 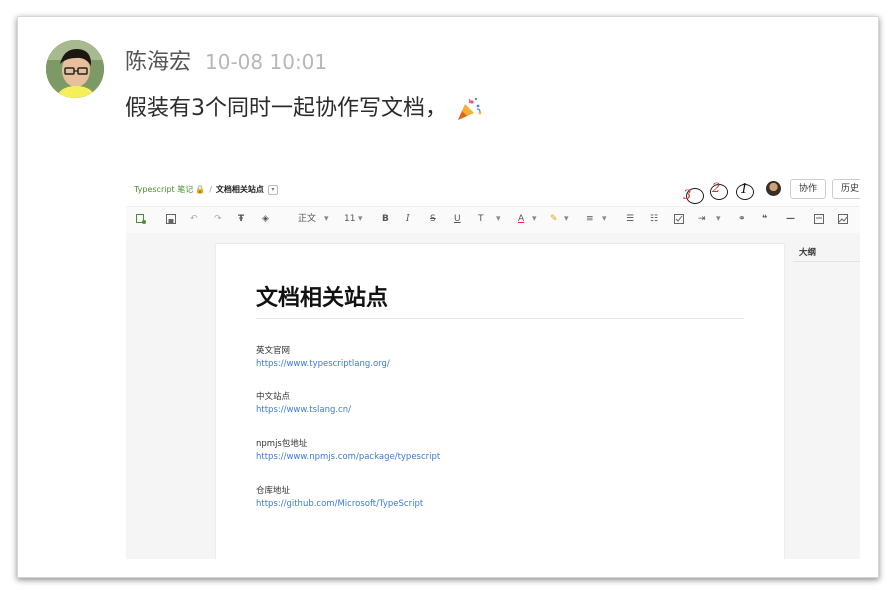 What do you see at coordinates (744, 189) in the screenshot?
I see `annotation-number-1: 1` at bounding box center [744, 189].